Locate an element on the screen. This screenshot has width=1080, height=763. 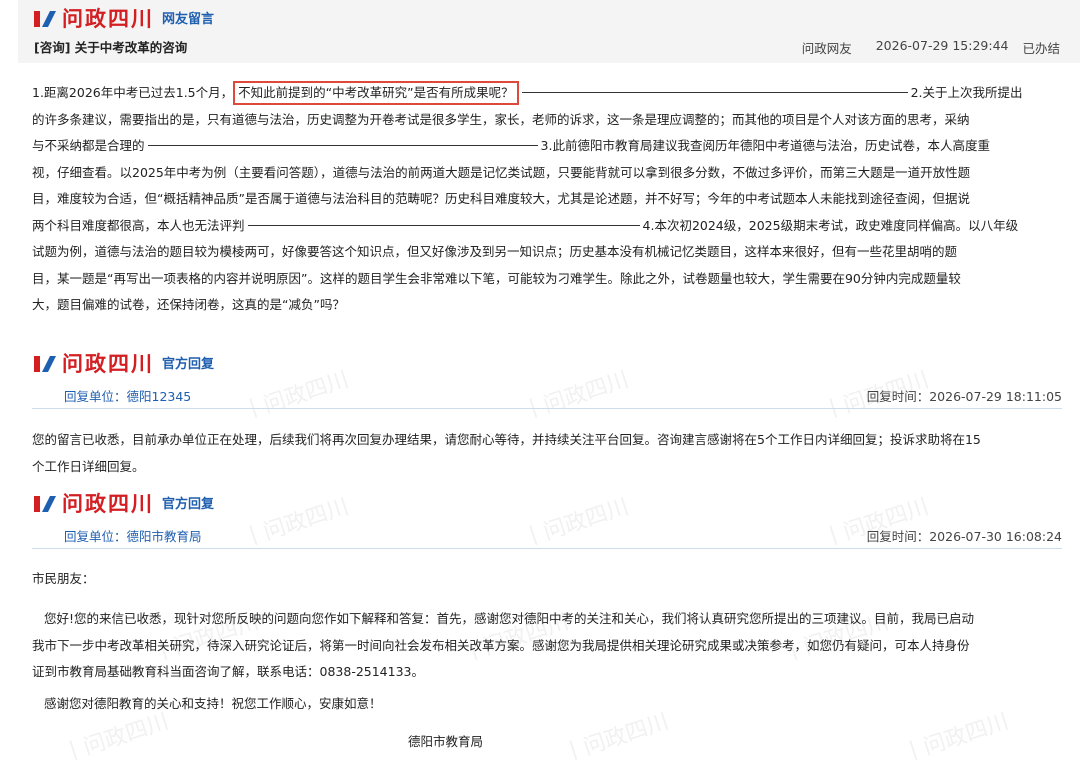
reply-line: 个工作日详细回复。 is located at coordinates (88, 466).